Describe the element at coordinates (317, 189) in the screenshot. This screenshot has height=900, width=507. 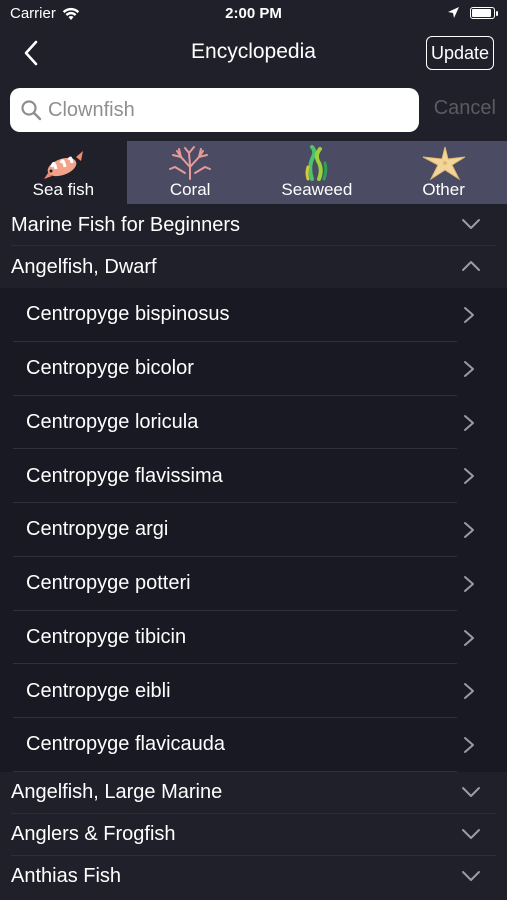
I see `tab-label: Seaweed` at that location.